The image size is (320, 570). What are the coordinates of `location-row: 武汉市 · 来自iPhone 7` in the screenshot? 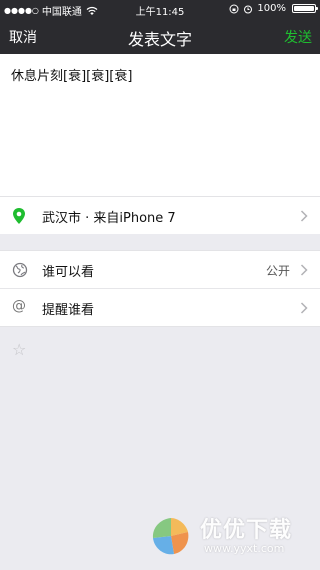 It's located at (160, 215).